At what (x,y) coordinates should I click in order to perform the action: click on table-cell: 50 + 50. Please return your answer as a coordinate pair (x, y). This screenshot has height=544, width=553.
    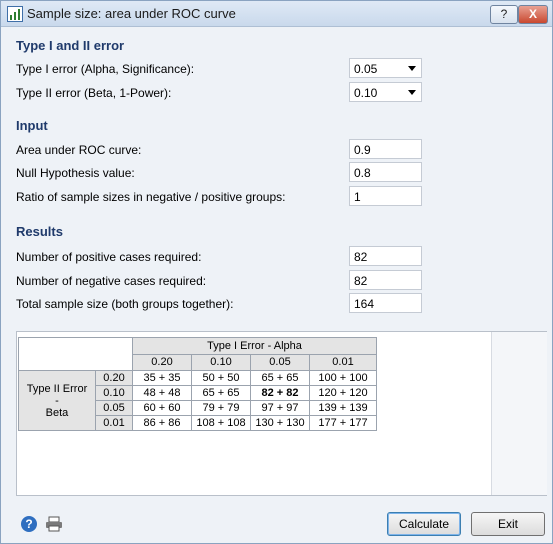
    Looking at the image, I should click on (221, 378).